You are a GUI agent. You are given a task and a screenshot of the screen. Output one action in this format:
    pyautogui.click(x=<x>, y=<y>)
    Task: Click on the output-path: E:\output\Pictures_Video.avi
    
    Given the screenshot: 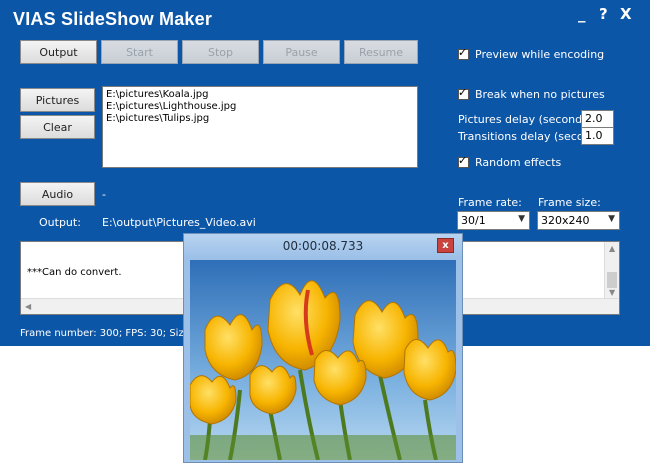 What is the action you would take?
    pyautogui.click(x=179, y=222)
    